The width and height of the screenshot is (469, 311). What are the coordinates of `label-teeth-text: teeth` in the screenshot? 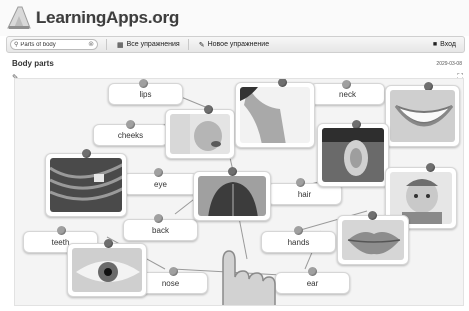 It's located at (60, 242).